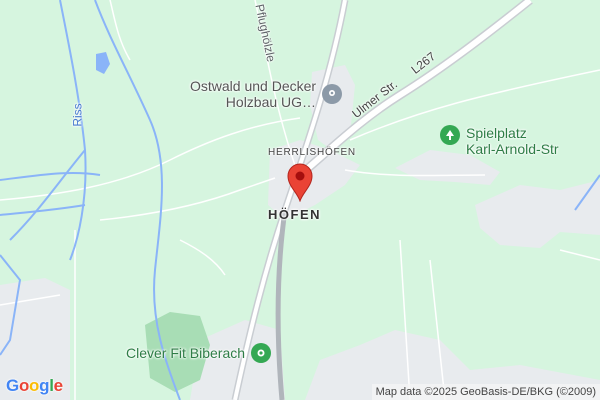  Describe the element at coordinates (485, 392) in the screenshot. I see `map-attribution: Map data ©2025 GeoBasis-DE/BKG (©2009)` at that location.